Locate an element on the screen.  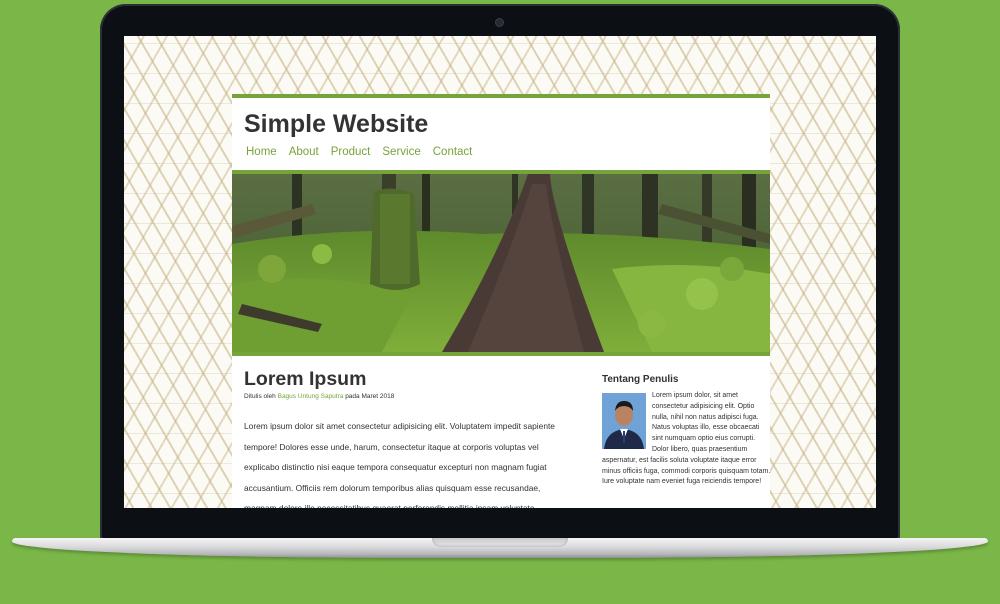
nav-service: Service is located at coordinates (401, 152).